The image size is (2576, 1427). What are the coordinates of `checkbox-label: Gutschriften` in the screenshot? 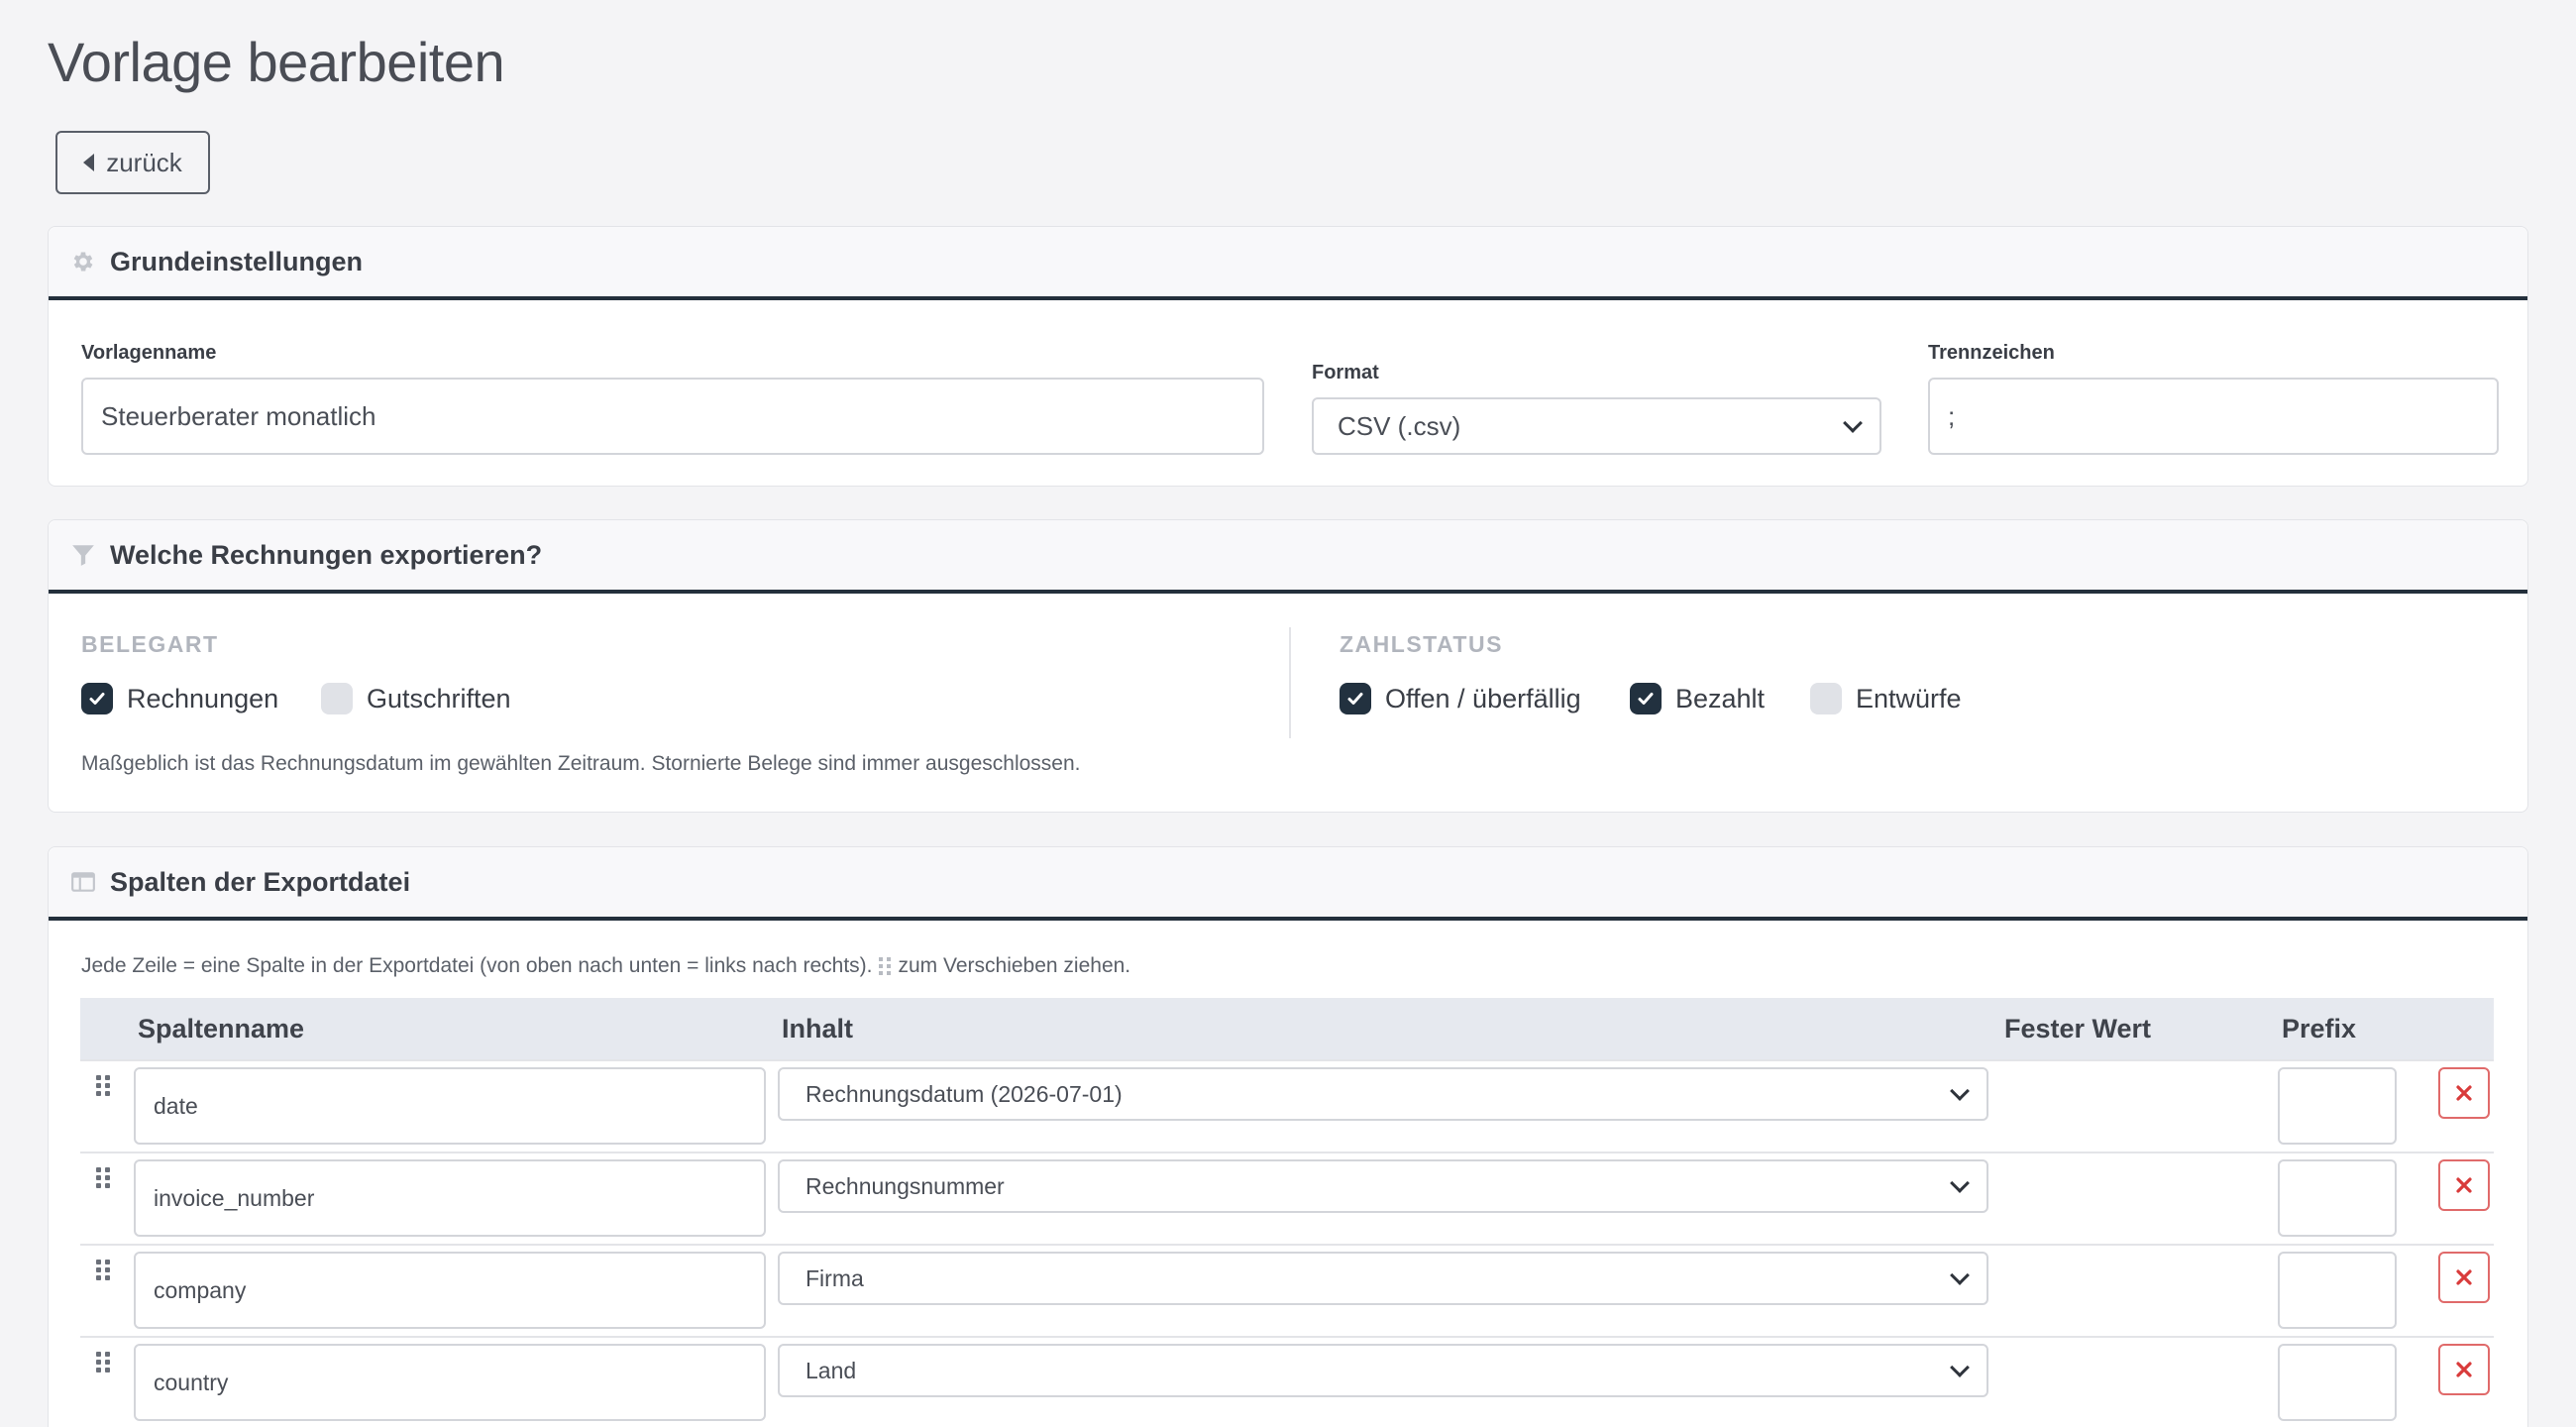 It's located at (439, 698).